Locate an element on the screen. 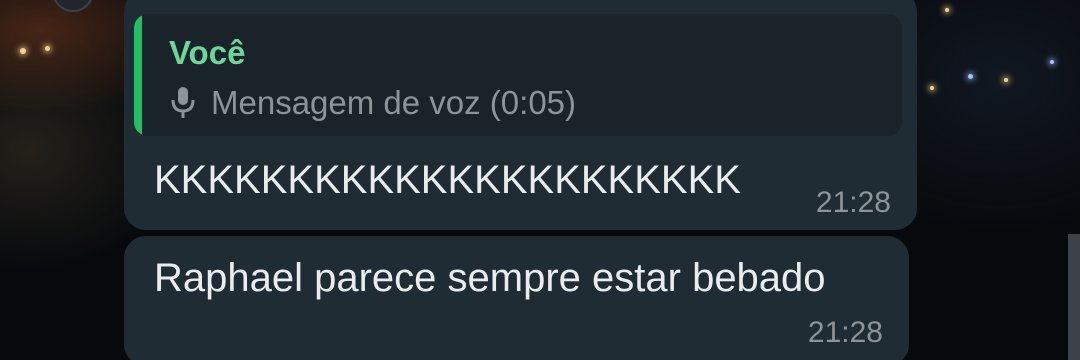 Image resolution: width=1080 pixels, height=360 pixels. quote-accent-bar is located at coordinates (138, 75).